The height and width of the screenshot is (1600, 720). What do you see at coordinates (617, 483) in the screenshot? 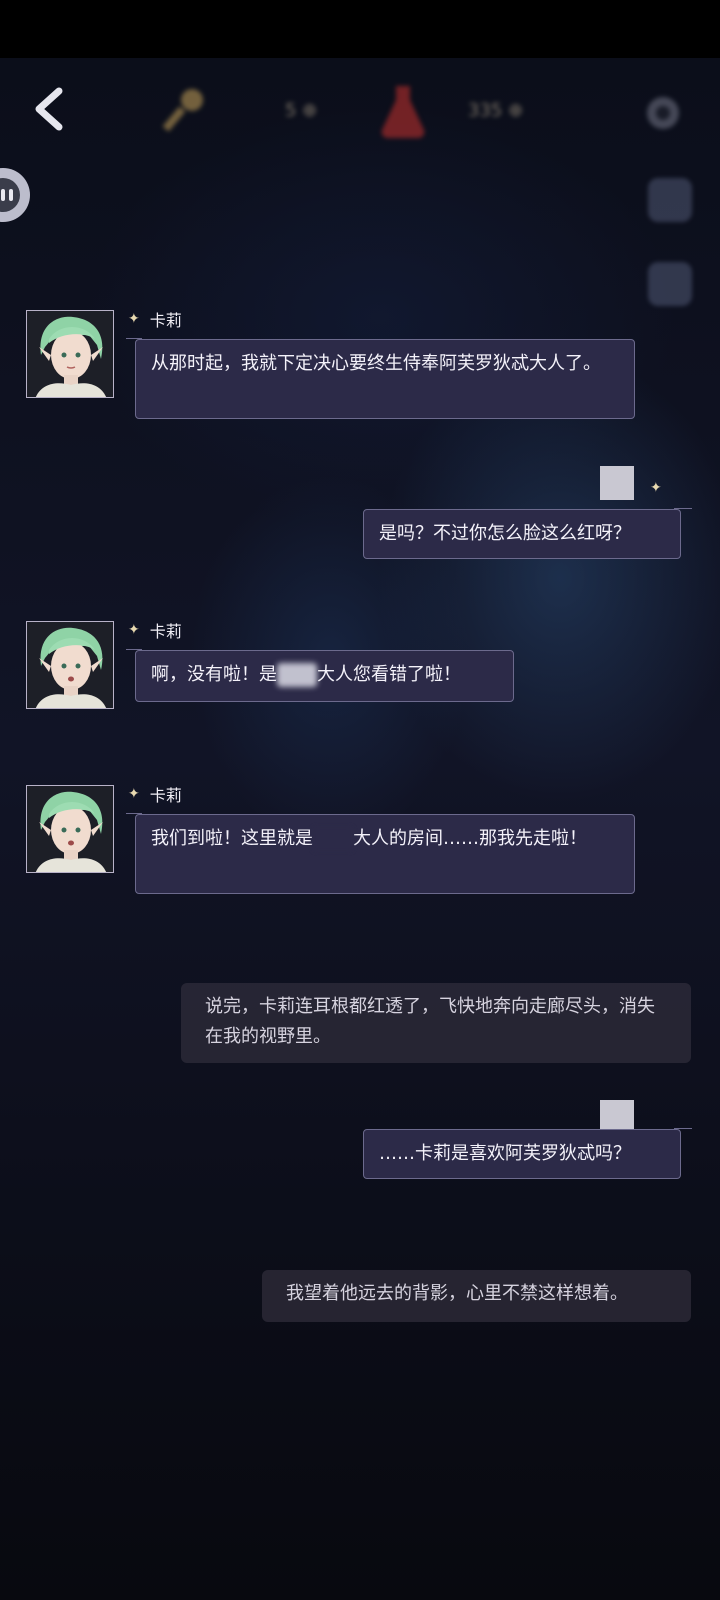
I see `player-tag` at bounding box center [617, 483].